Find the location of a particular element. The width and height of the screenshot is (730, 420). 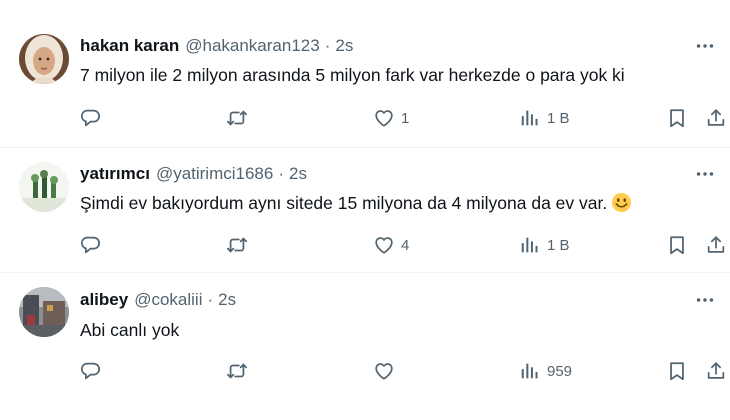

like-button: 1 is located at coordinates (391, 118).